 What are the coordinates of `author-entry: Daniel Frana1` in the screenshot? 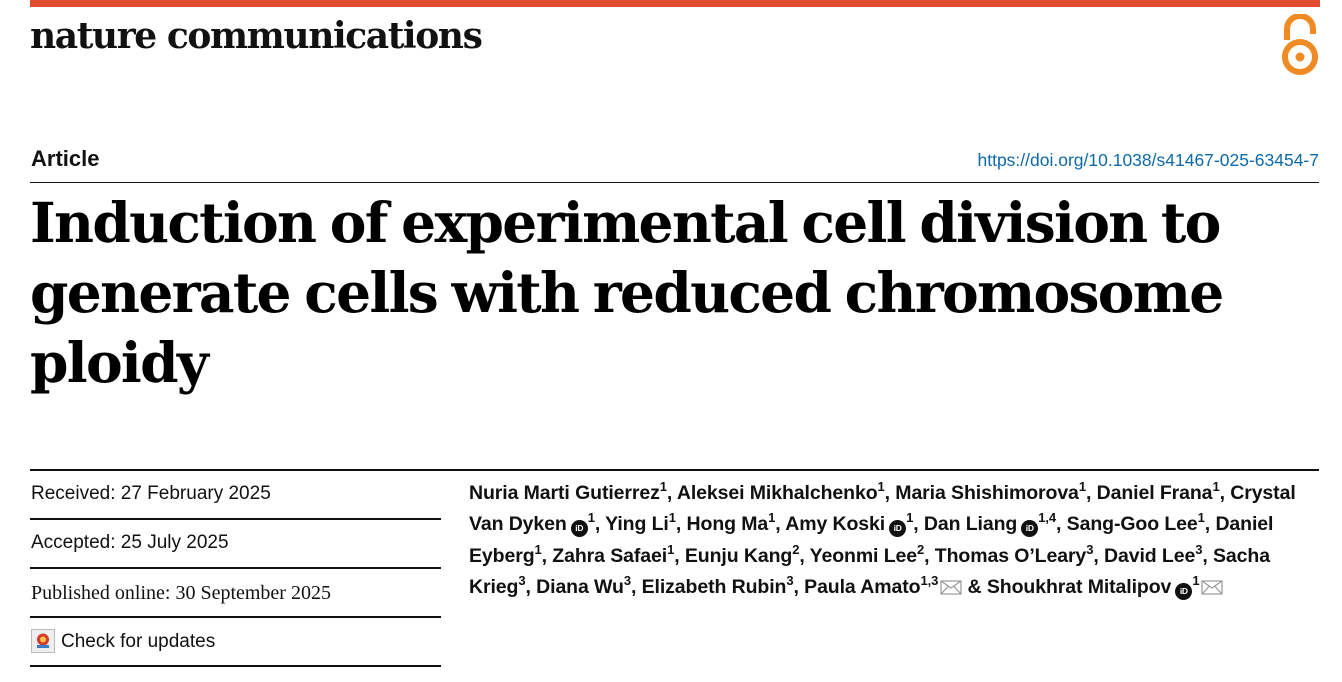 It's located at (1158, 491).